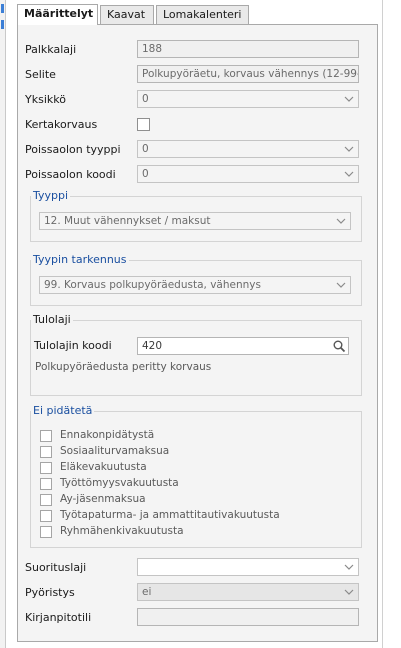  I want to click on poissaolon-tyyppi-select: 0, so click(248, 149).